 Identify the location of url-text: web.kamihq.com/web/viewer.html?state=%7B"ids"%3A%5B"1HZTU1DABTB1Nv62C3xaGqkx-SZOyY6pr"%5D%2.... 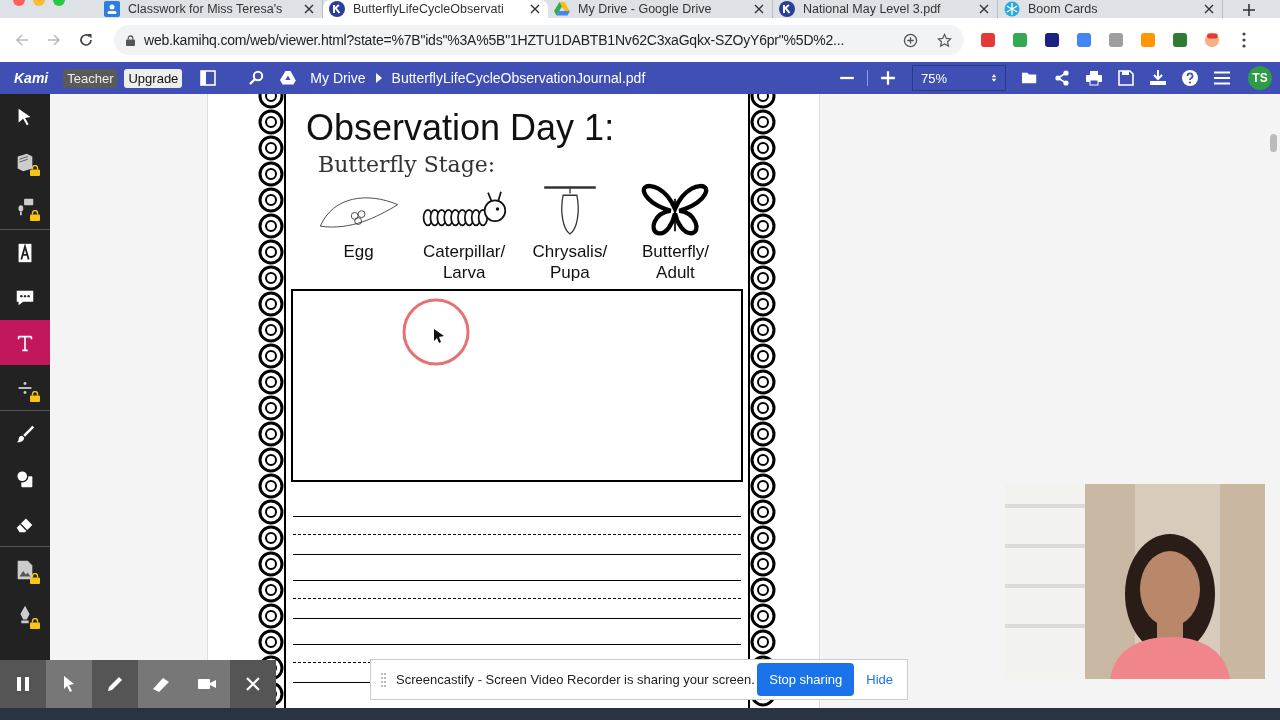
(495, 40).